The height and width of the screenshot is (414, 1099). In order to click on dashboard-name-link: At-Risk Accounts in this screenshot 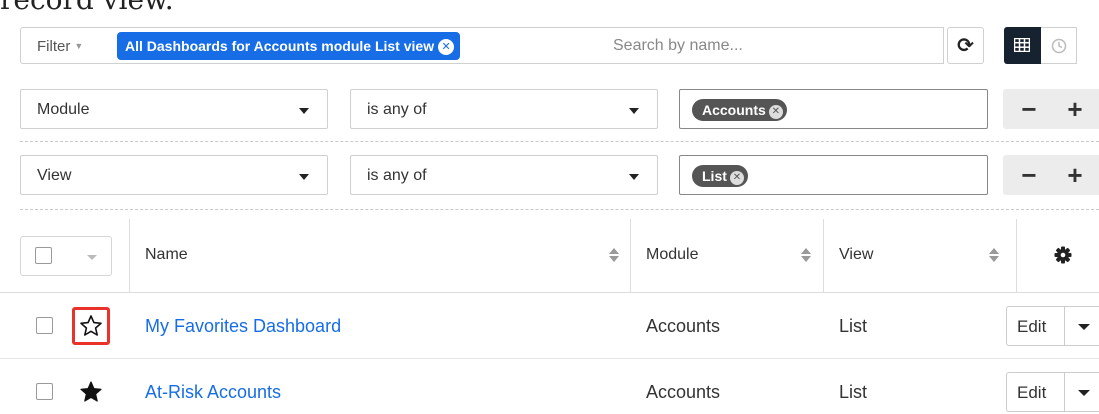, I will do `click(213, 392)`.